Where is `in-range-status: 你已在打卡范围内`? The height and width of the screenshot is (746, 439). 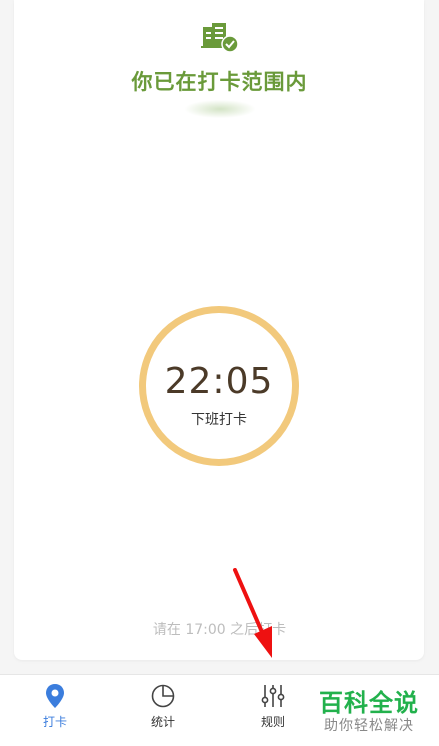
in-range-status: 你已在打卡范围内 is located at coordinates (219, 82).